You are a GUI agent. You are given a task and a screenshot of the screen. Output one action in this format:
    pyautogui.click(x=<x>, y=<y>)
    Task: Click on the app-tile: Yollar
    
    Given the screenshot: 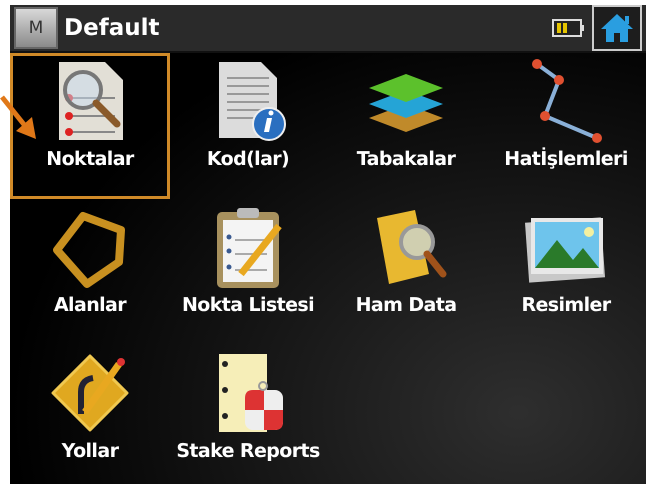 What is the action you would take?
    pyautogui.click(x=90, y=414)
    